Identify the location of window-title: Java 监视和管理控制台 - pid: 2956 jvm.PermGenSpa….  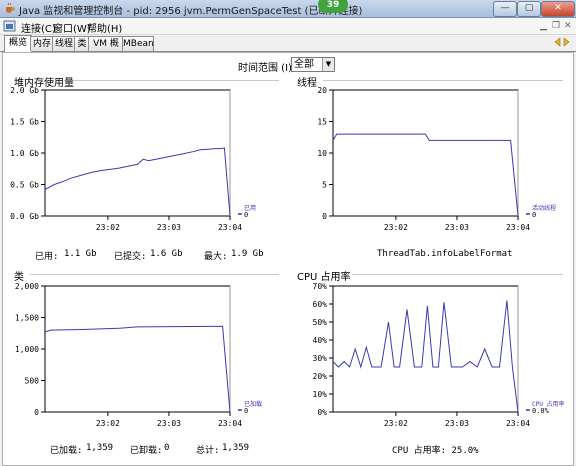
(191, 11).